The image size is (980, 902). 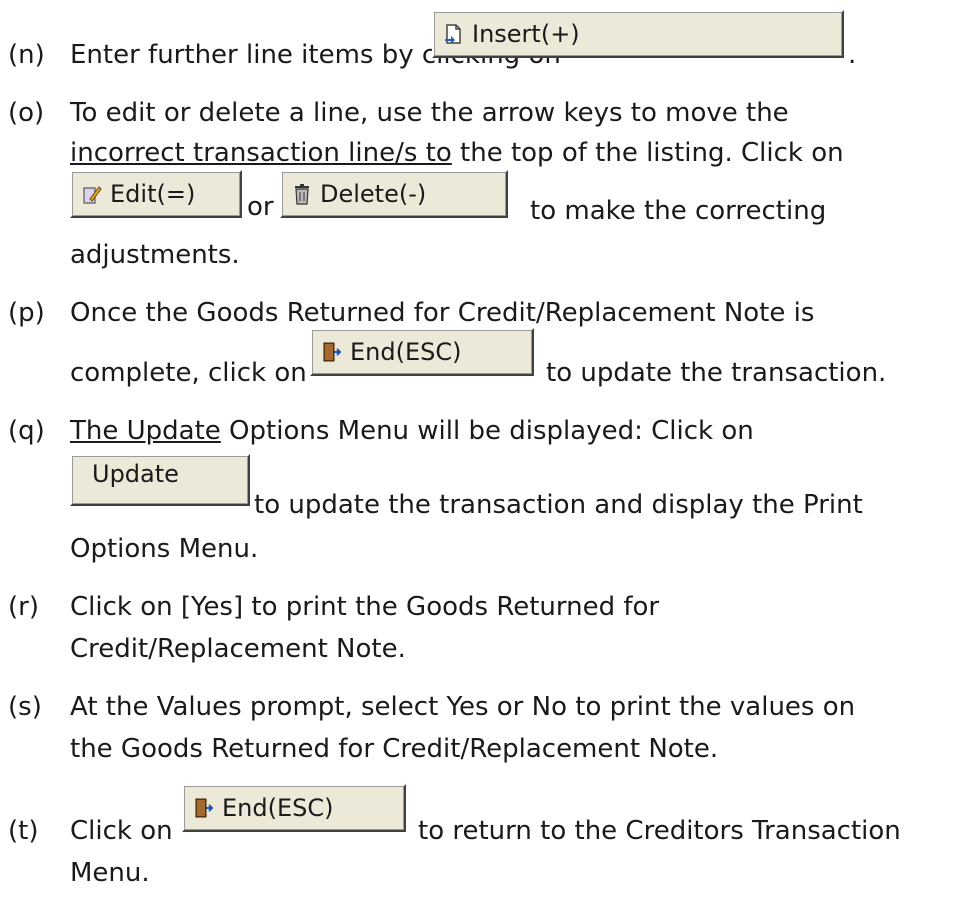 I want to click on step-q: (q), so click(x=26, y=431).